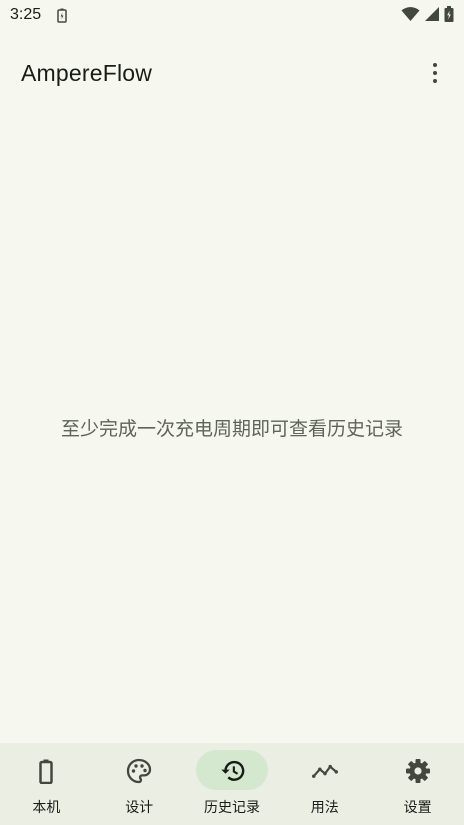  Describe the element at coordinates (139, 771) in the screenshot. I see `palette-icon` at that location.